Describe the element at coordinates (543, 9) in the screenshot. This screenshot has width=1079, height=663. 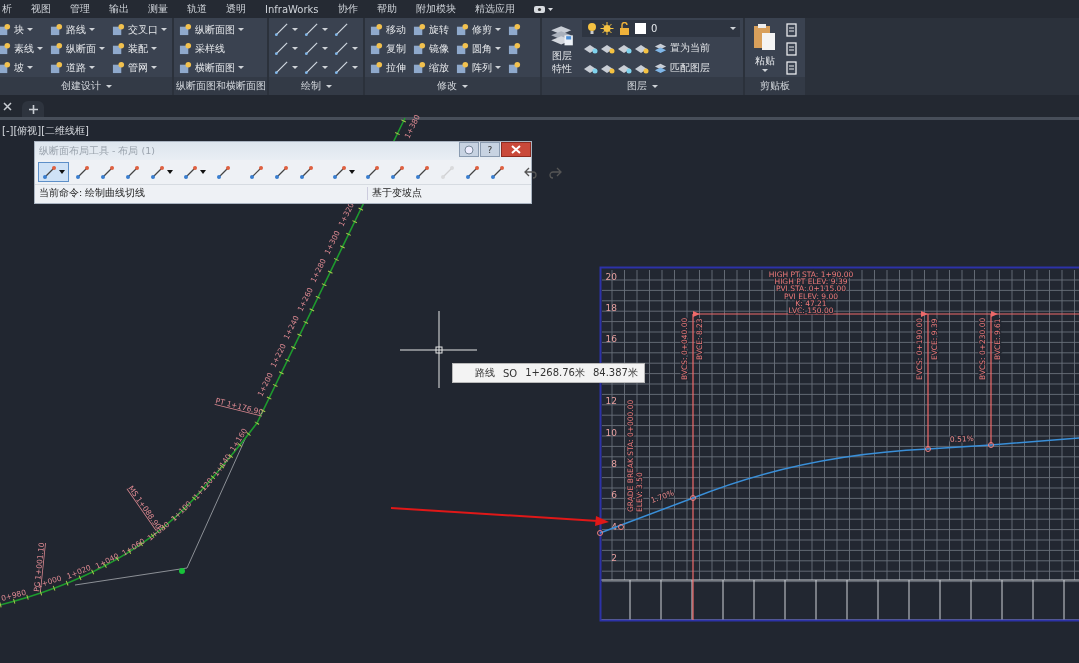
I see `camera-icon` at that location.